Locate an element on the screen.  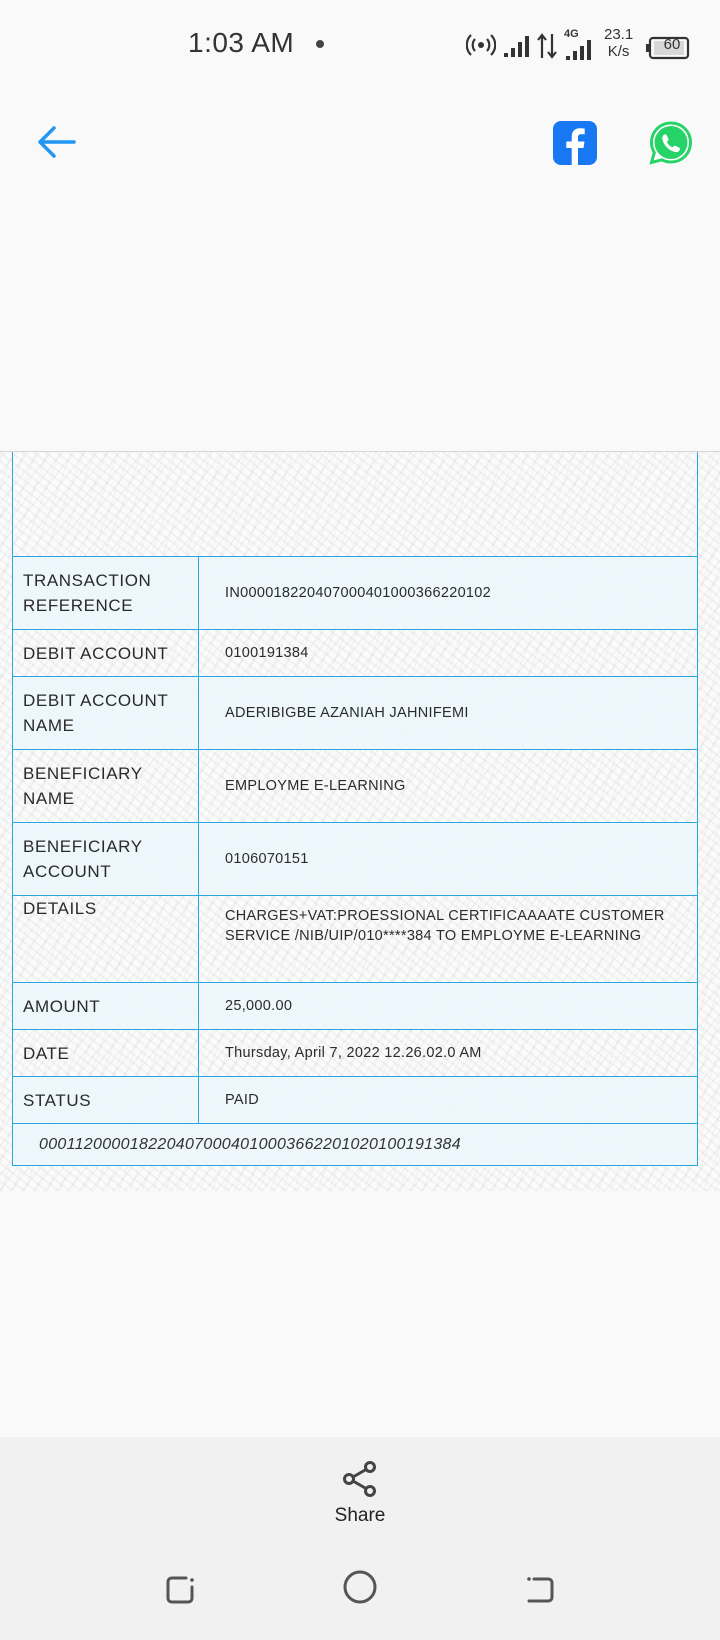
row-value: 0106070151 is located at coordinates (448, 859).